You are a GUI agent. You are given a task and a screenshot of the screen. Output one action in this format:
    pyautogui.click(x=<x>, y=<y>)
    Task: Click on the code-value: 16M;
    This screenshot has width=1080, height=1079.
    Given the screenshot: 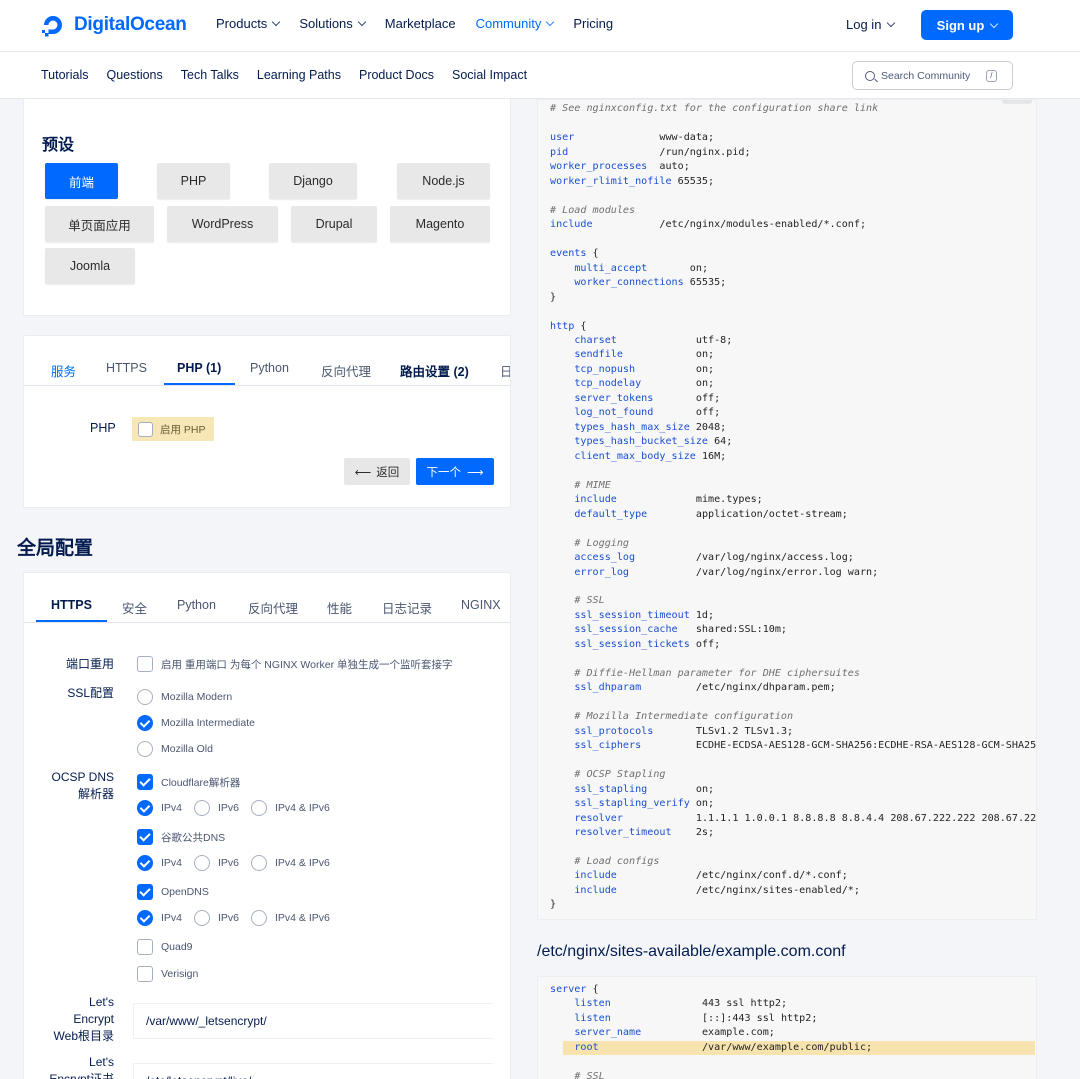 What is the action you would take?
    pyautogui.click(x=714, y=456)
    